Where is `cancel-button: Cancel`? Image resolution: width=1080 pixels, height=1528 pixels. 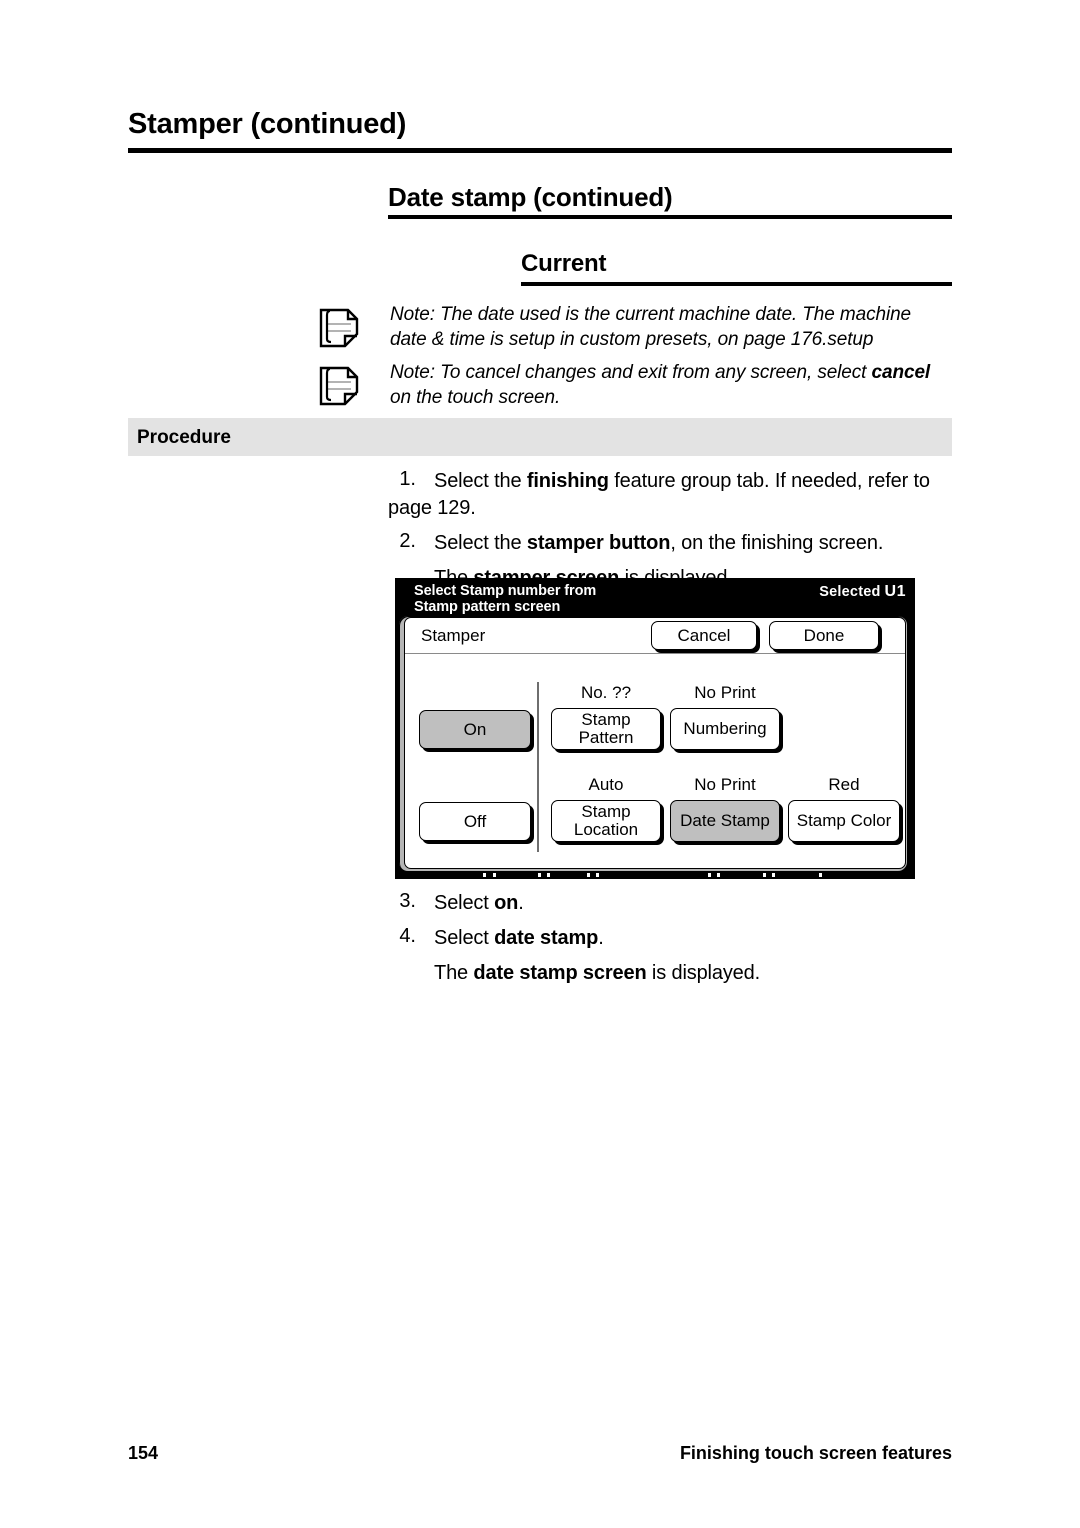
cancel-button: Cancel is located at coordinates (704, 635).